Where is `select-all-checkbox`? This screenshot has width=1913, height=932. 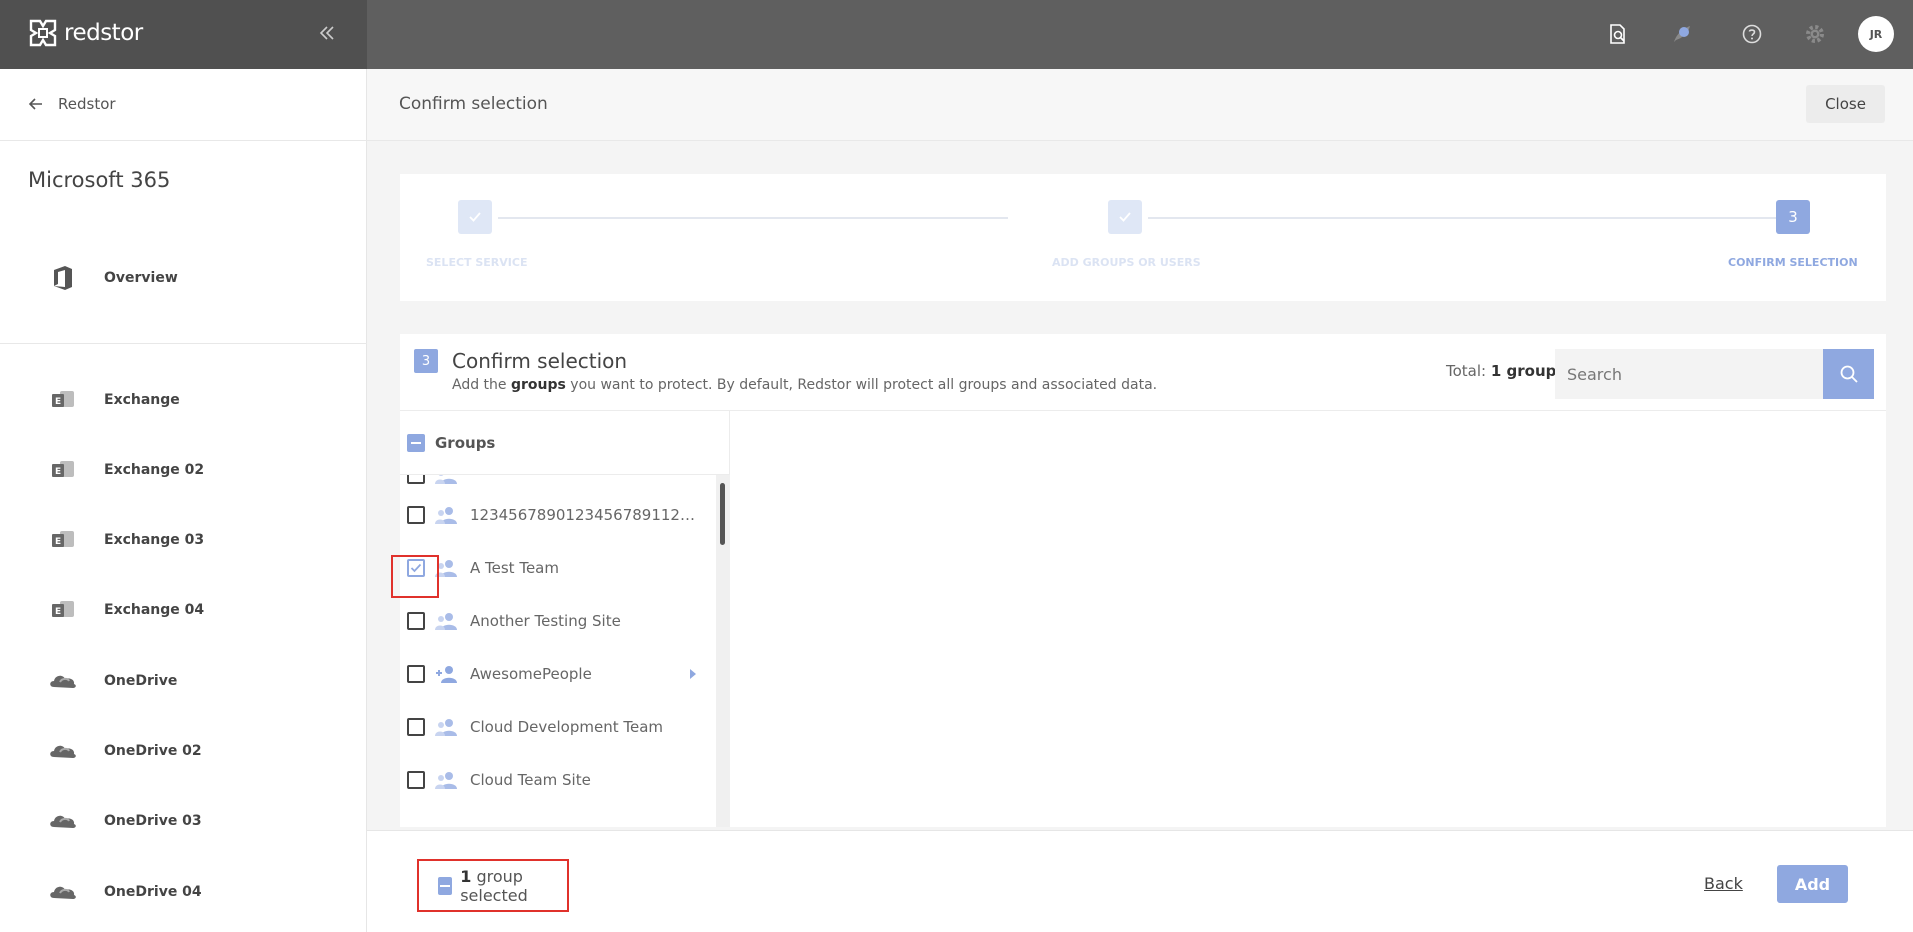
select-all-checkbox is located at coordinates (416, 442).